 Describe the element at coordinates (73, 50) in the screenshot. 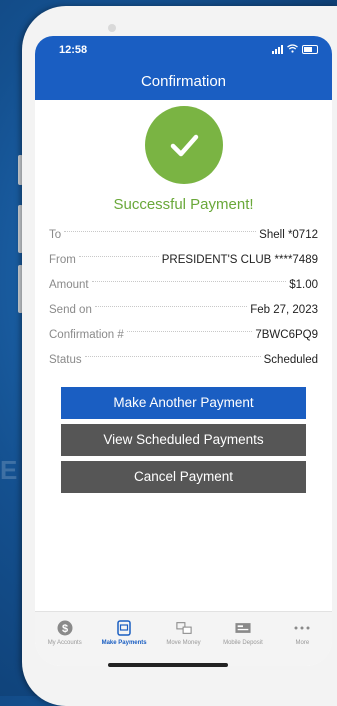

I see `status-time: 12:58` at that location.